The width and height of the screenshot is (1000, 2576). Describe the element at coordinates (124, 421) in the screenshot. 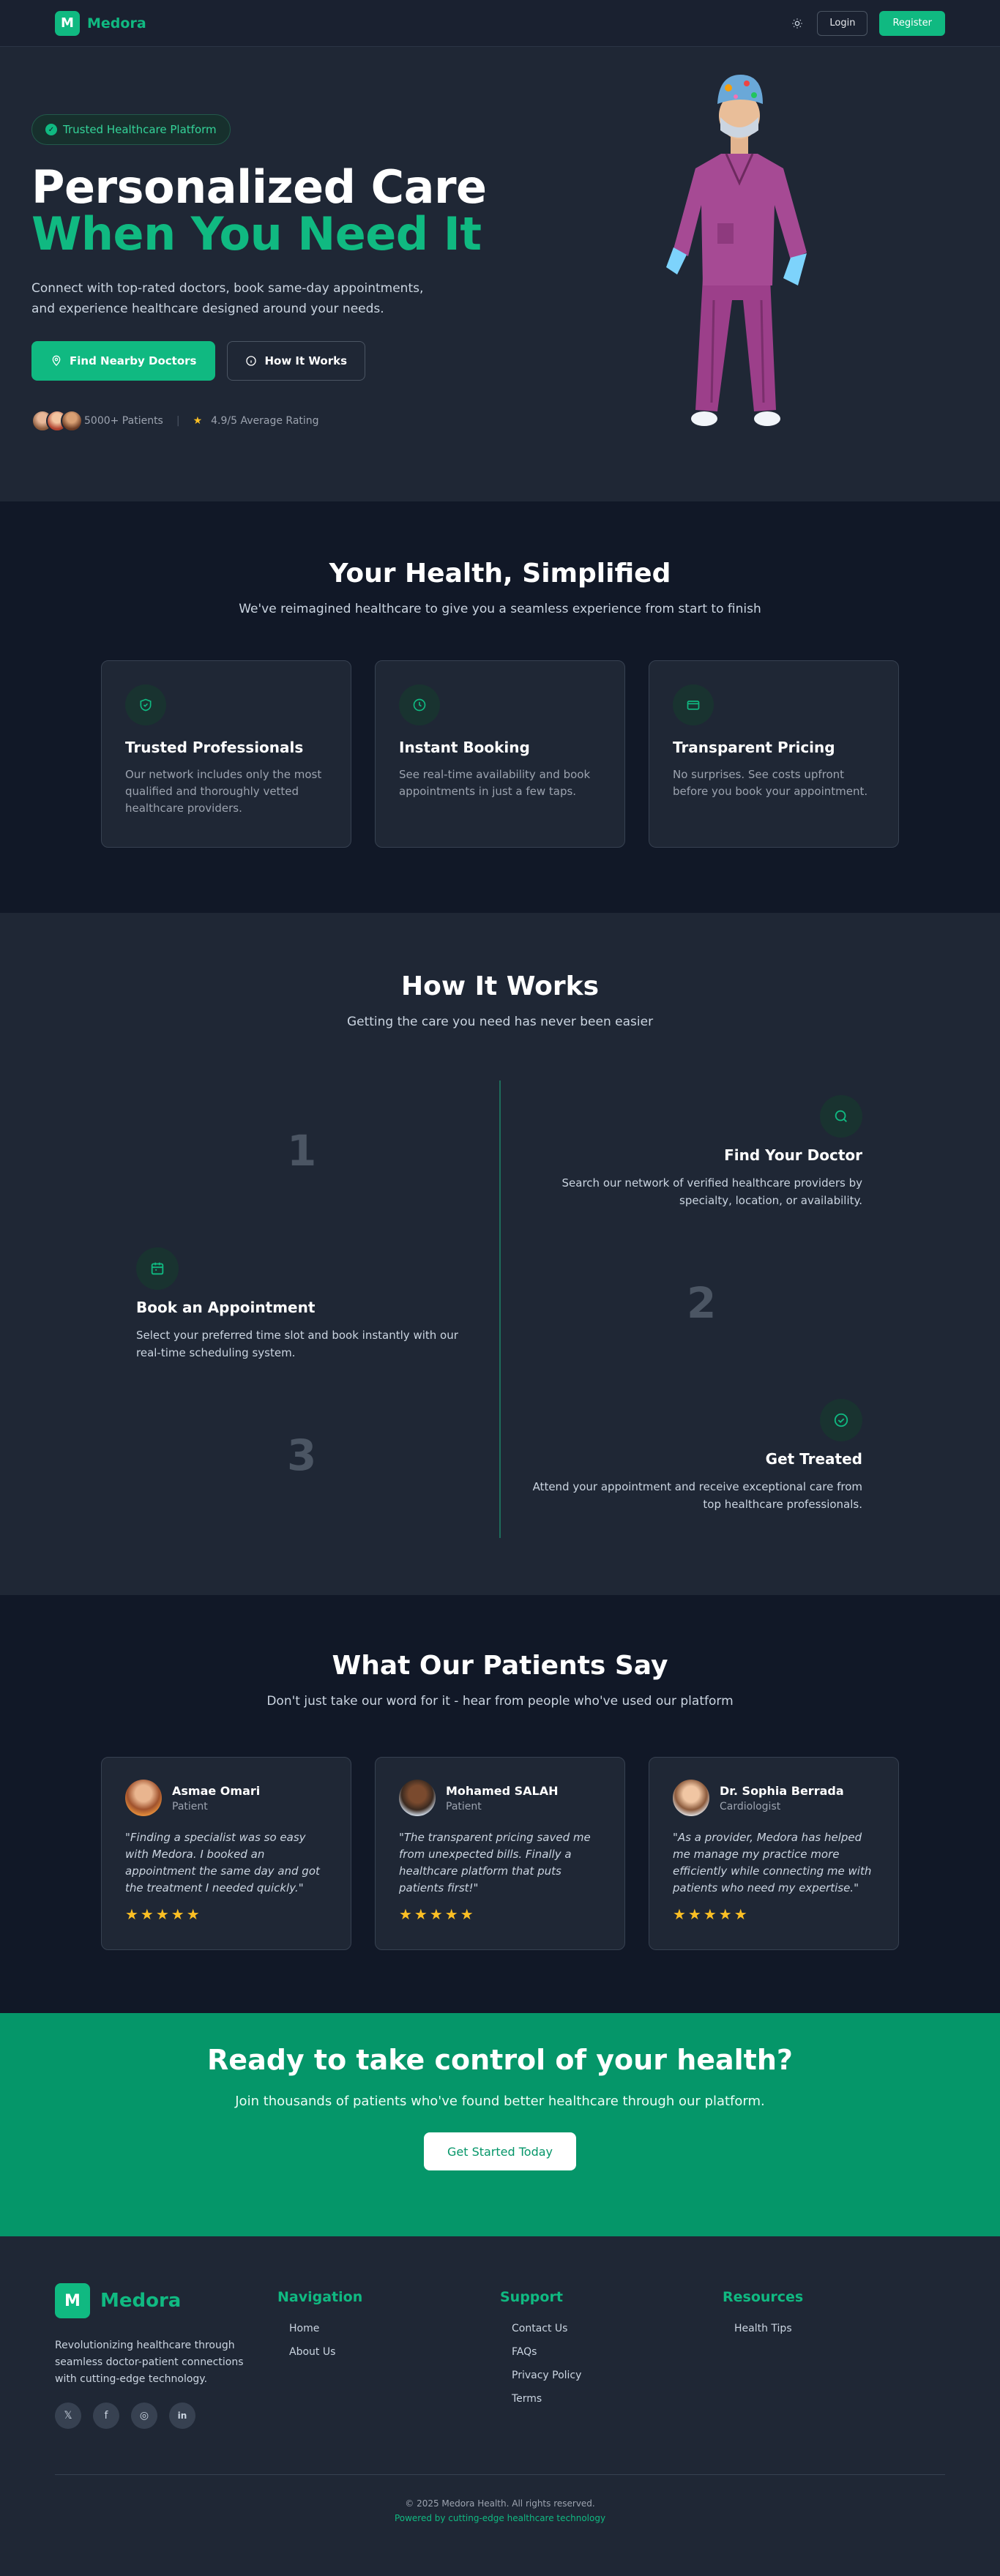

I see `patients-count: 5000+ Patients` at that location.